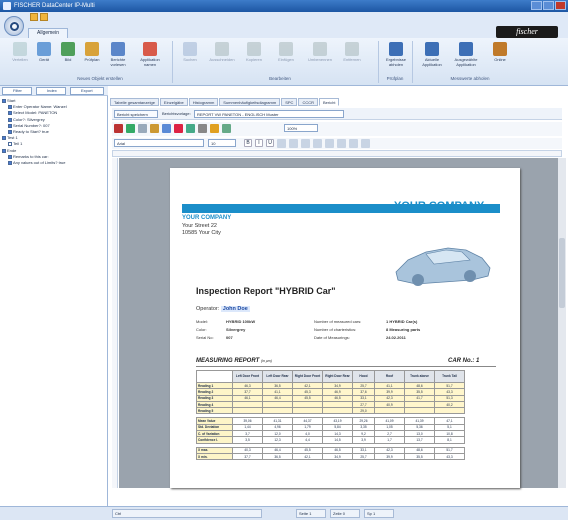 This screenshot has height=520, width=568. What do you see at coordinates (250, 102) in the screenshot?
I see `content-tab-3: Summenhäufigkeitsdiagramm` at bounding box center [250, 102].